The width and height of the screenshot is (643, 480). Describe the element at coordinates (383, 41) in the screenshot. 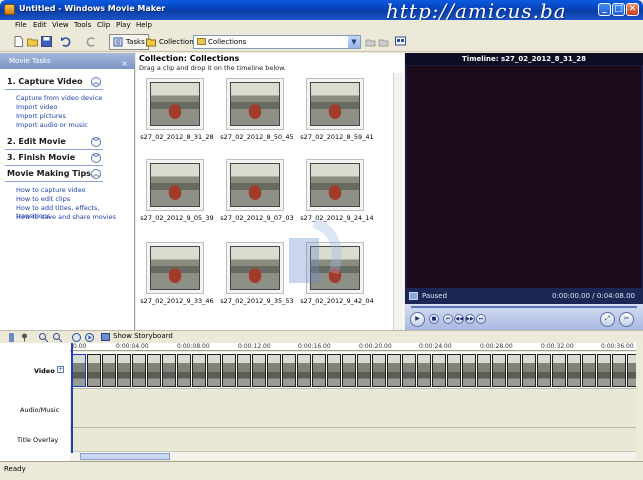

I see `new-collection-folder-icon` at that location.